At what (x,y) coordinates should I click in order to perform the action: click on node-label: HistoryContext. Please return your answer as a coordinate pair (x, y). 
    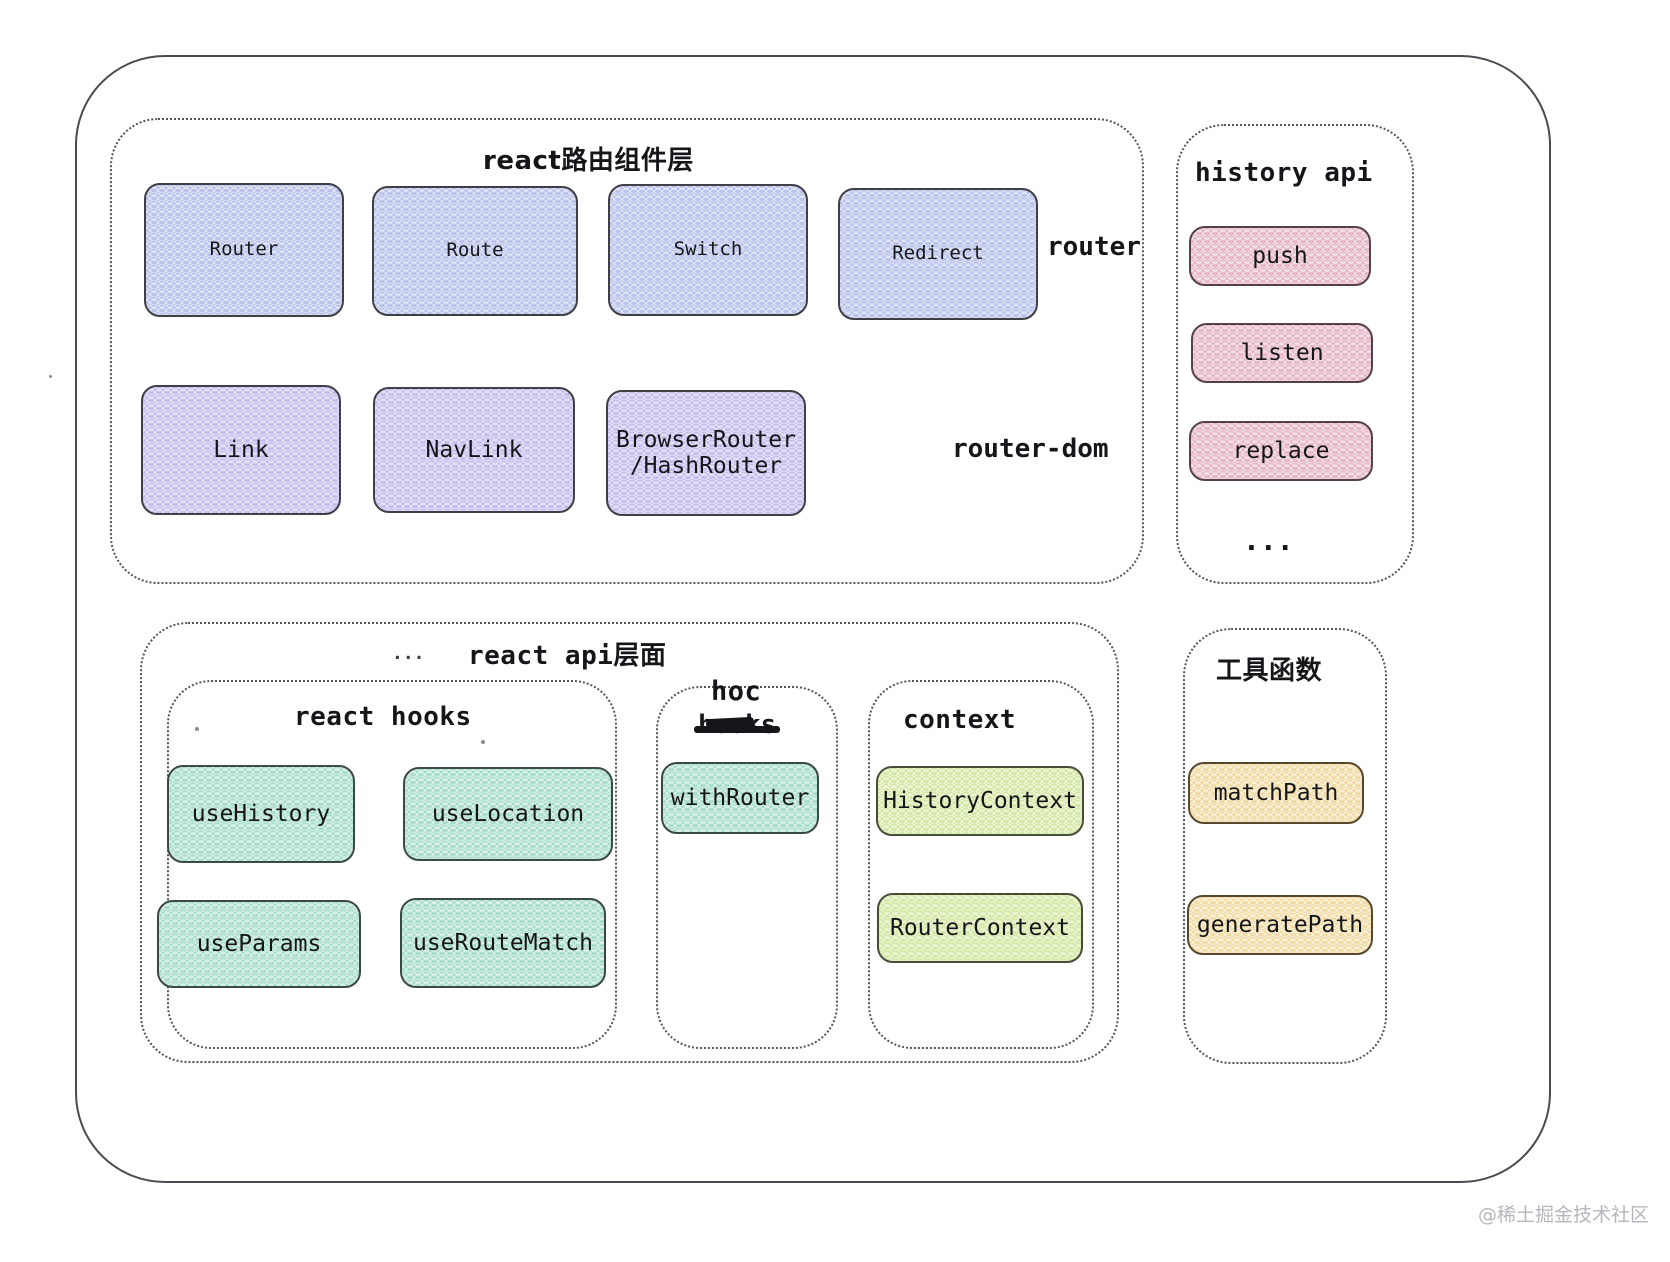
    Looking at the image, I should click on (980, 800).